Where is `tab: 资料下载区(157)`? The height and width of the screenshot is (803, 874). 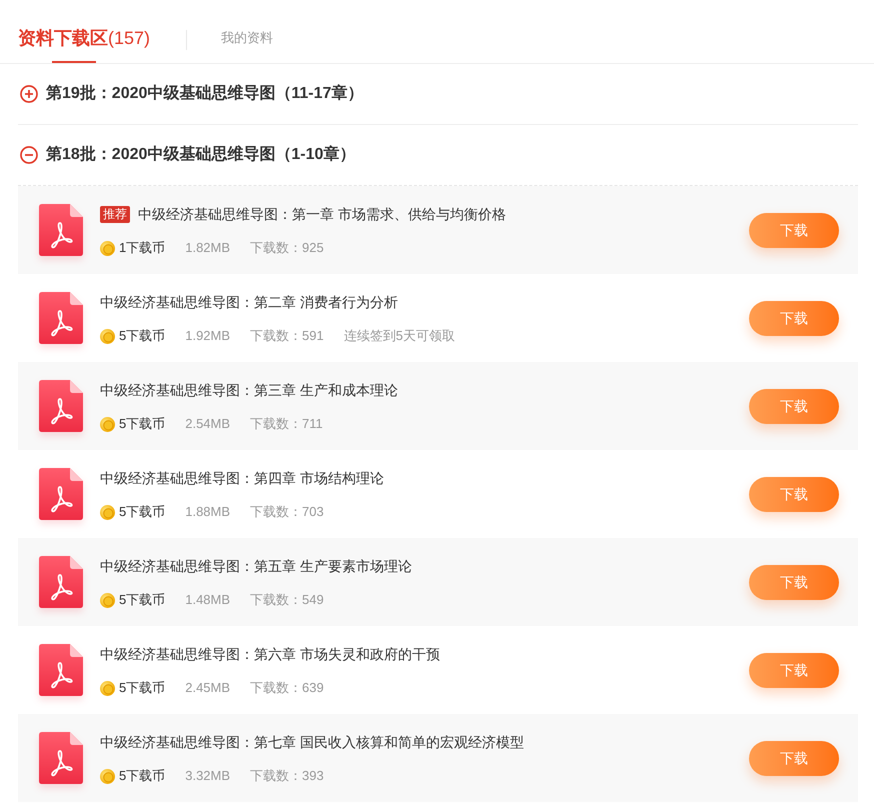
tab: 资料下载区(157) is located at coordinates (84, 31).